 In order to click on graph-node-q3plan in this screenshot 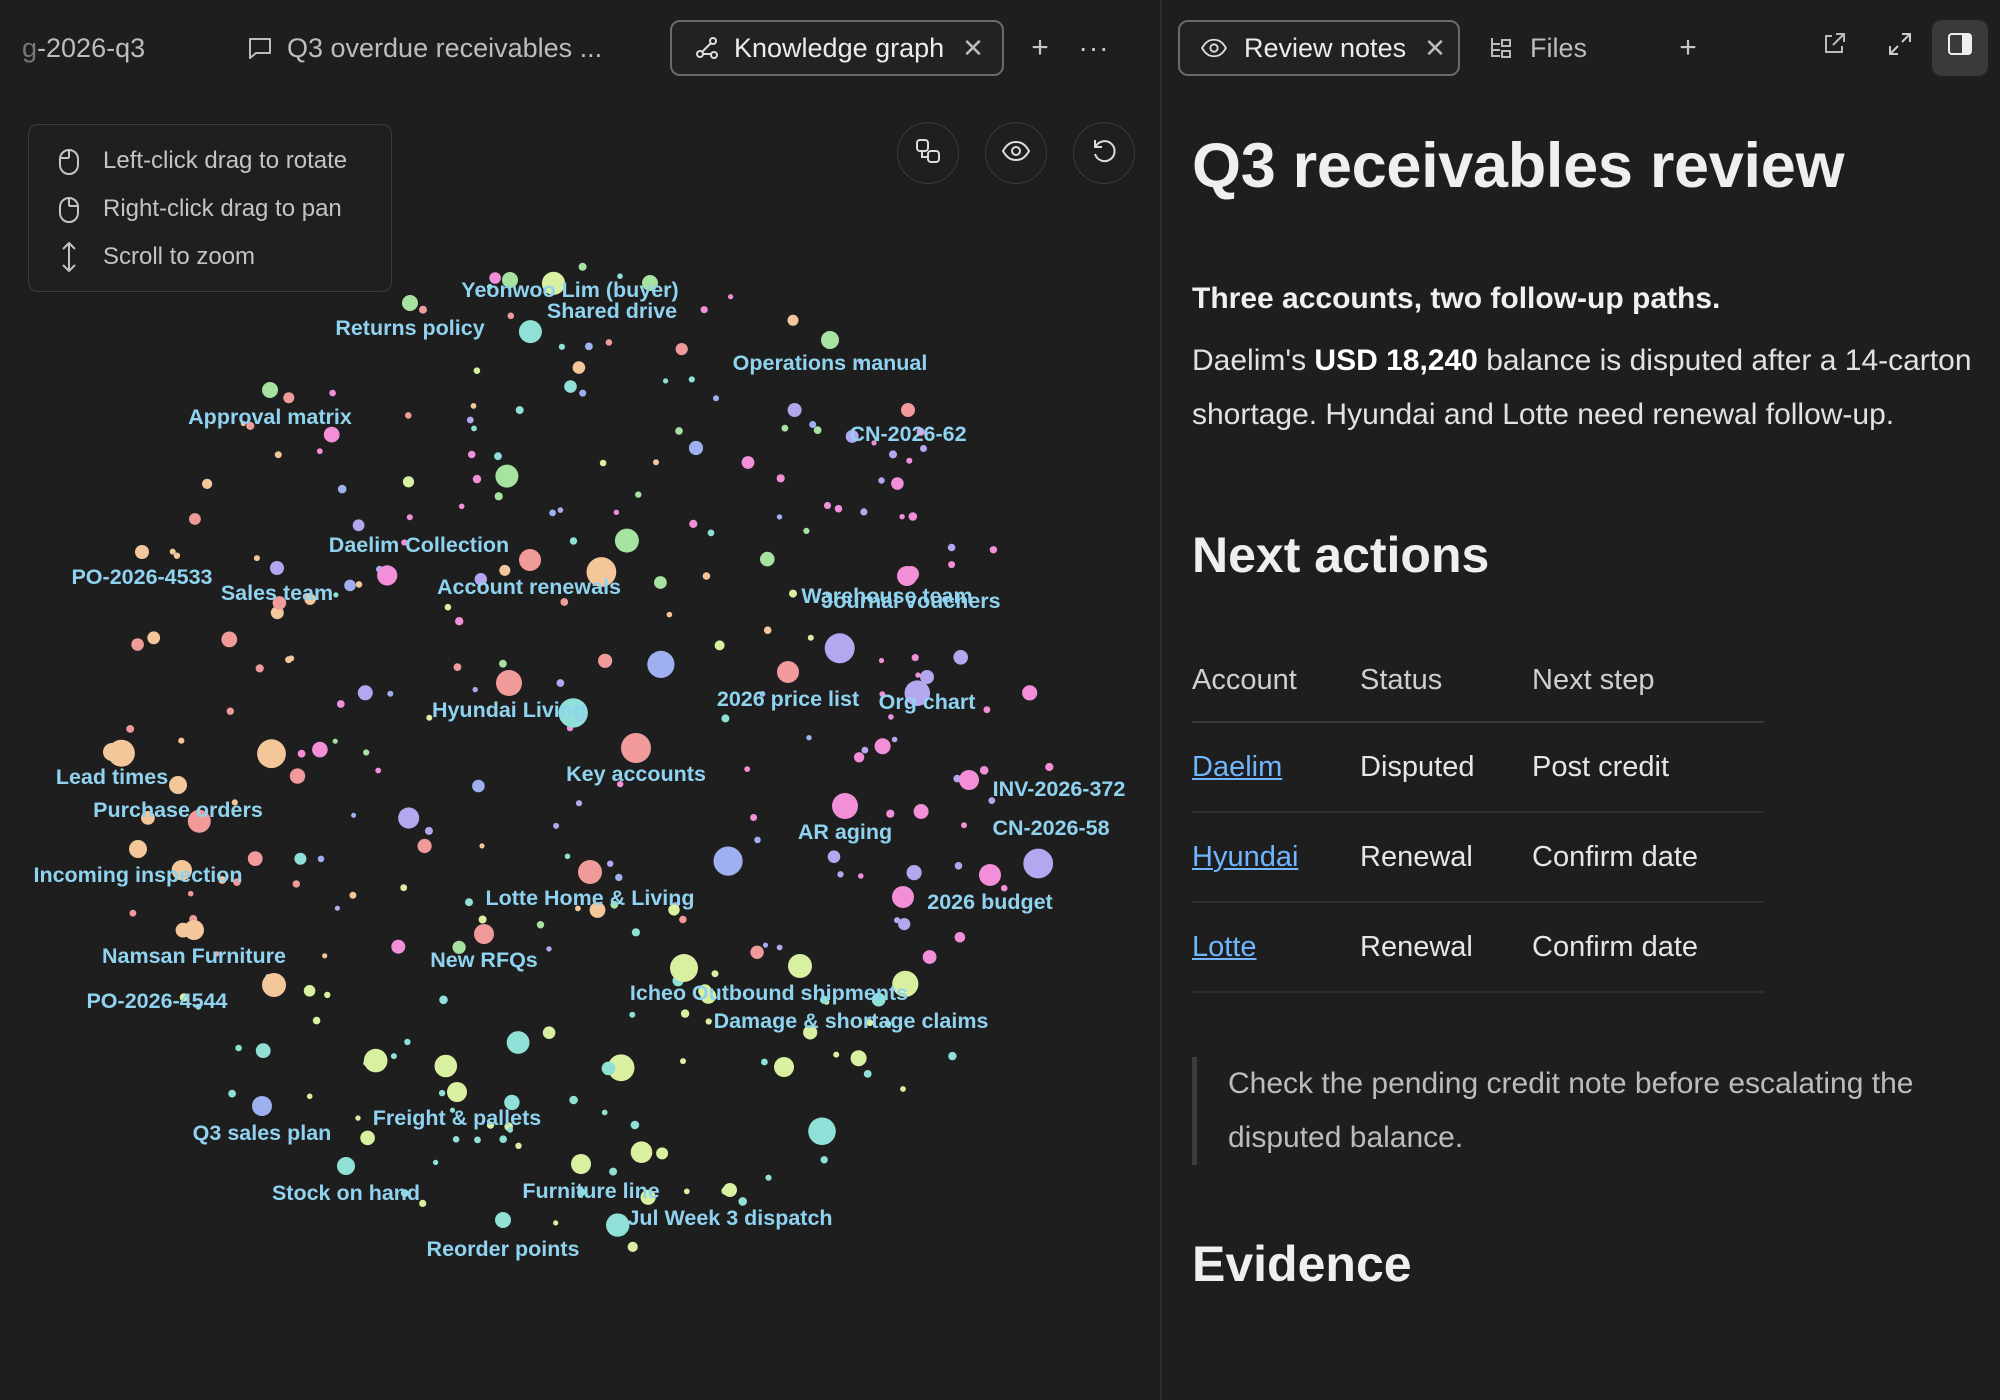, I will do `click(262, 1106)`.